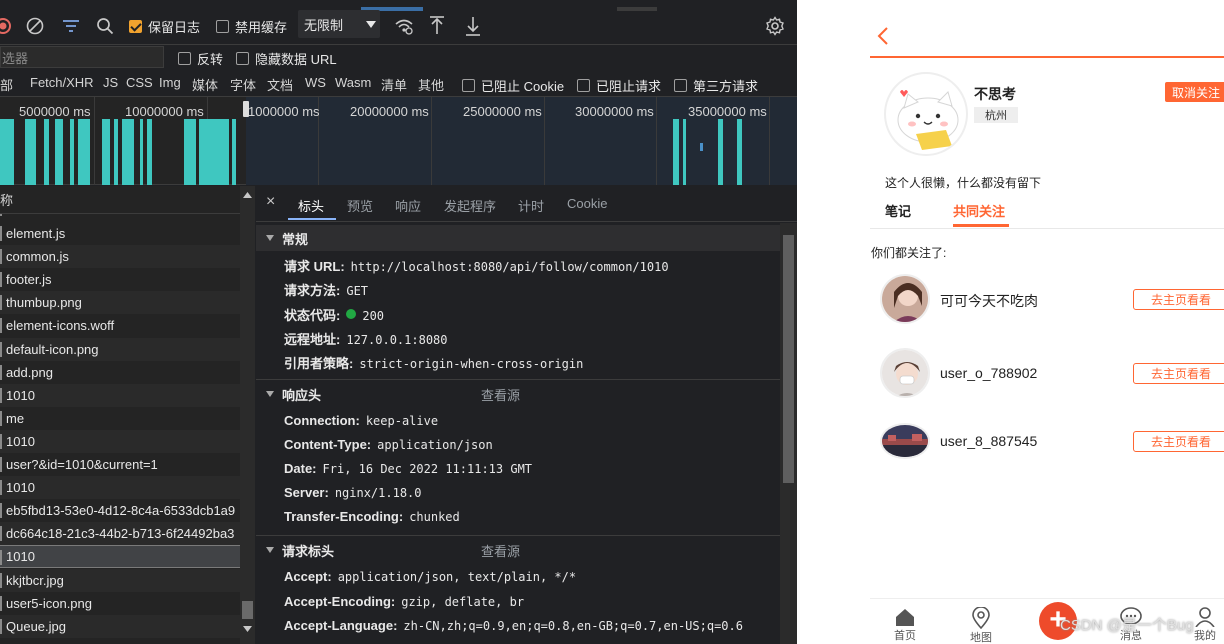 The height and width of the screenshot is (644, 1224). I want to click on scroll-down-icon, so click(247, 629).